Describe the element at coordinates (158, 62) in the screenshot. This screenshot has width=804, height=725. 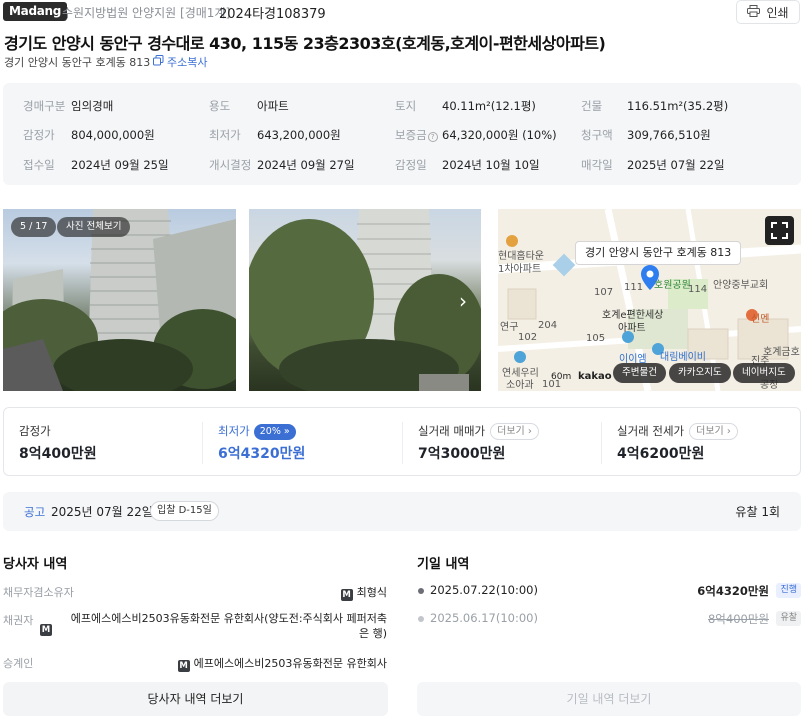
I see `copy-icon` at that location.